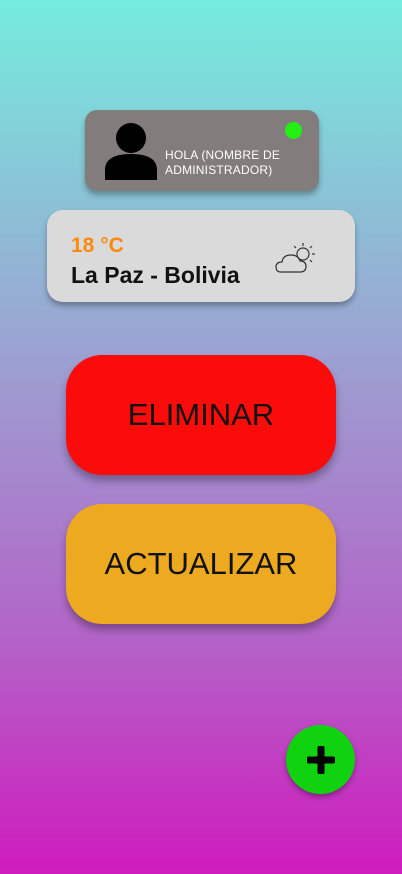  I want to click on add-button, so click(320, 759).